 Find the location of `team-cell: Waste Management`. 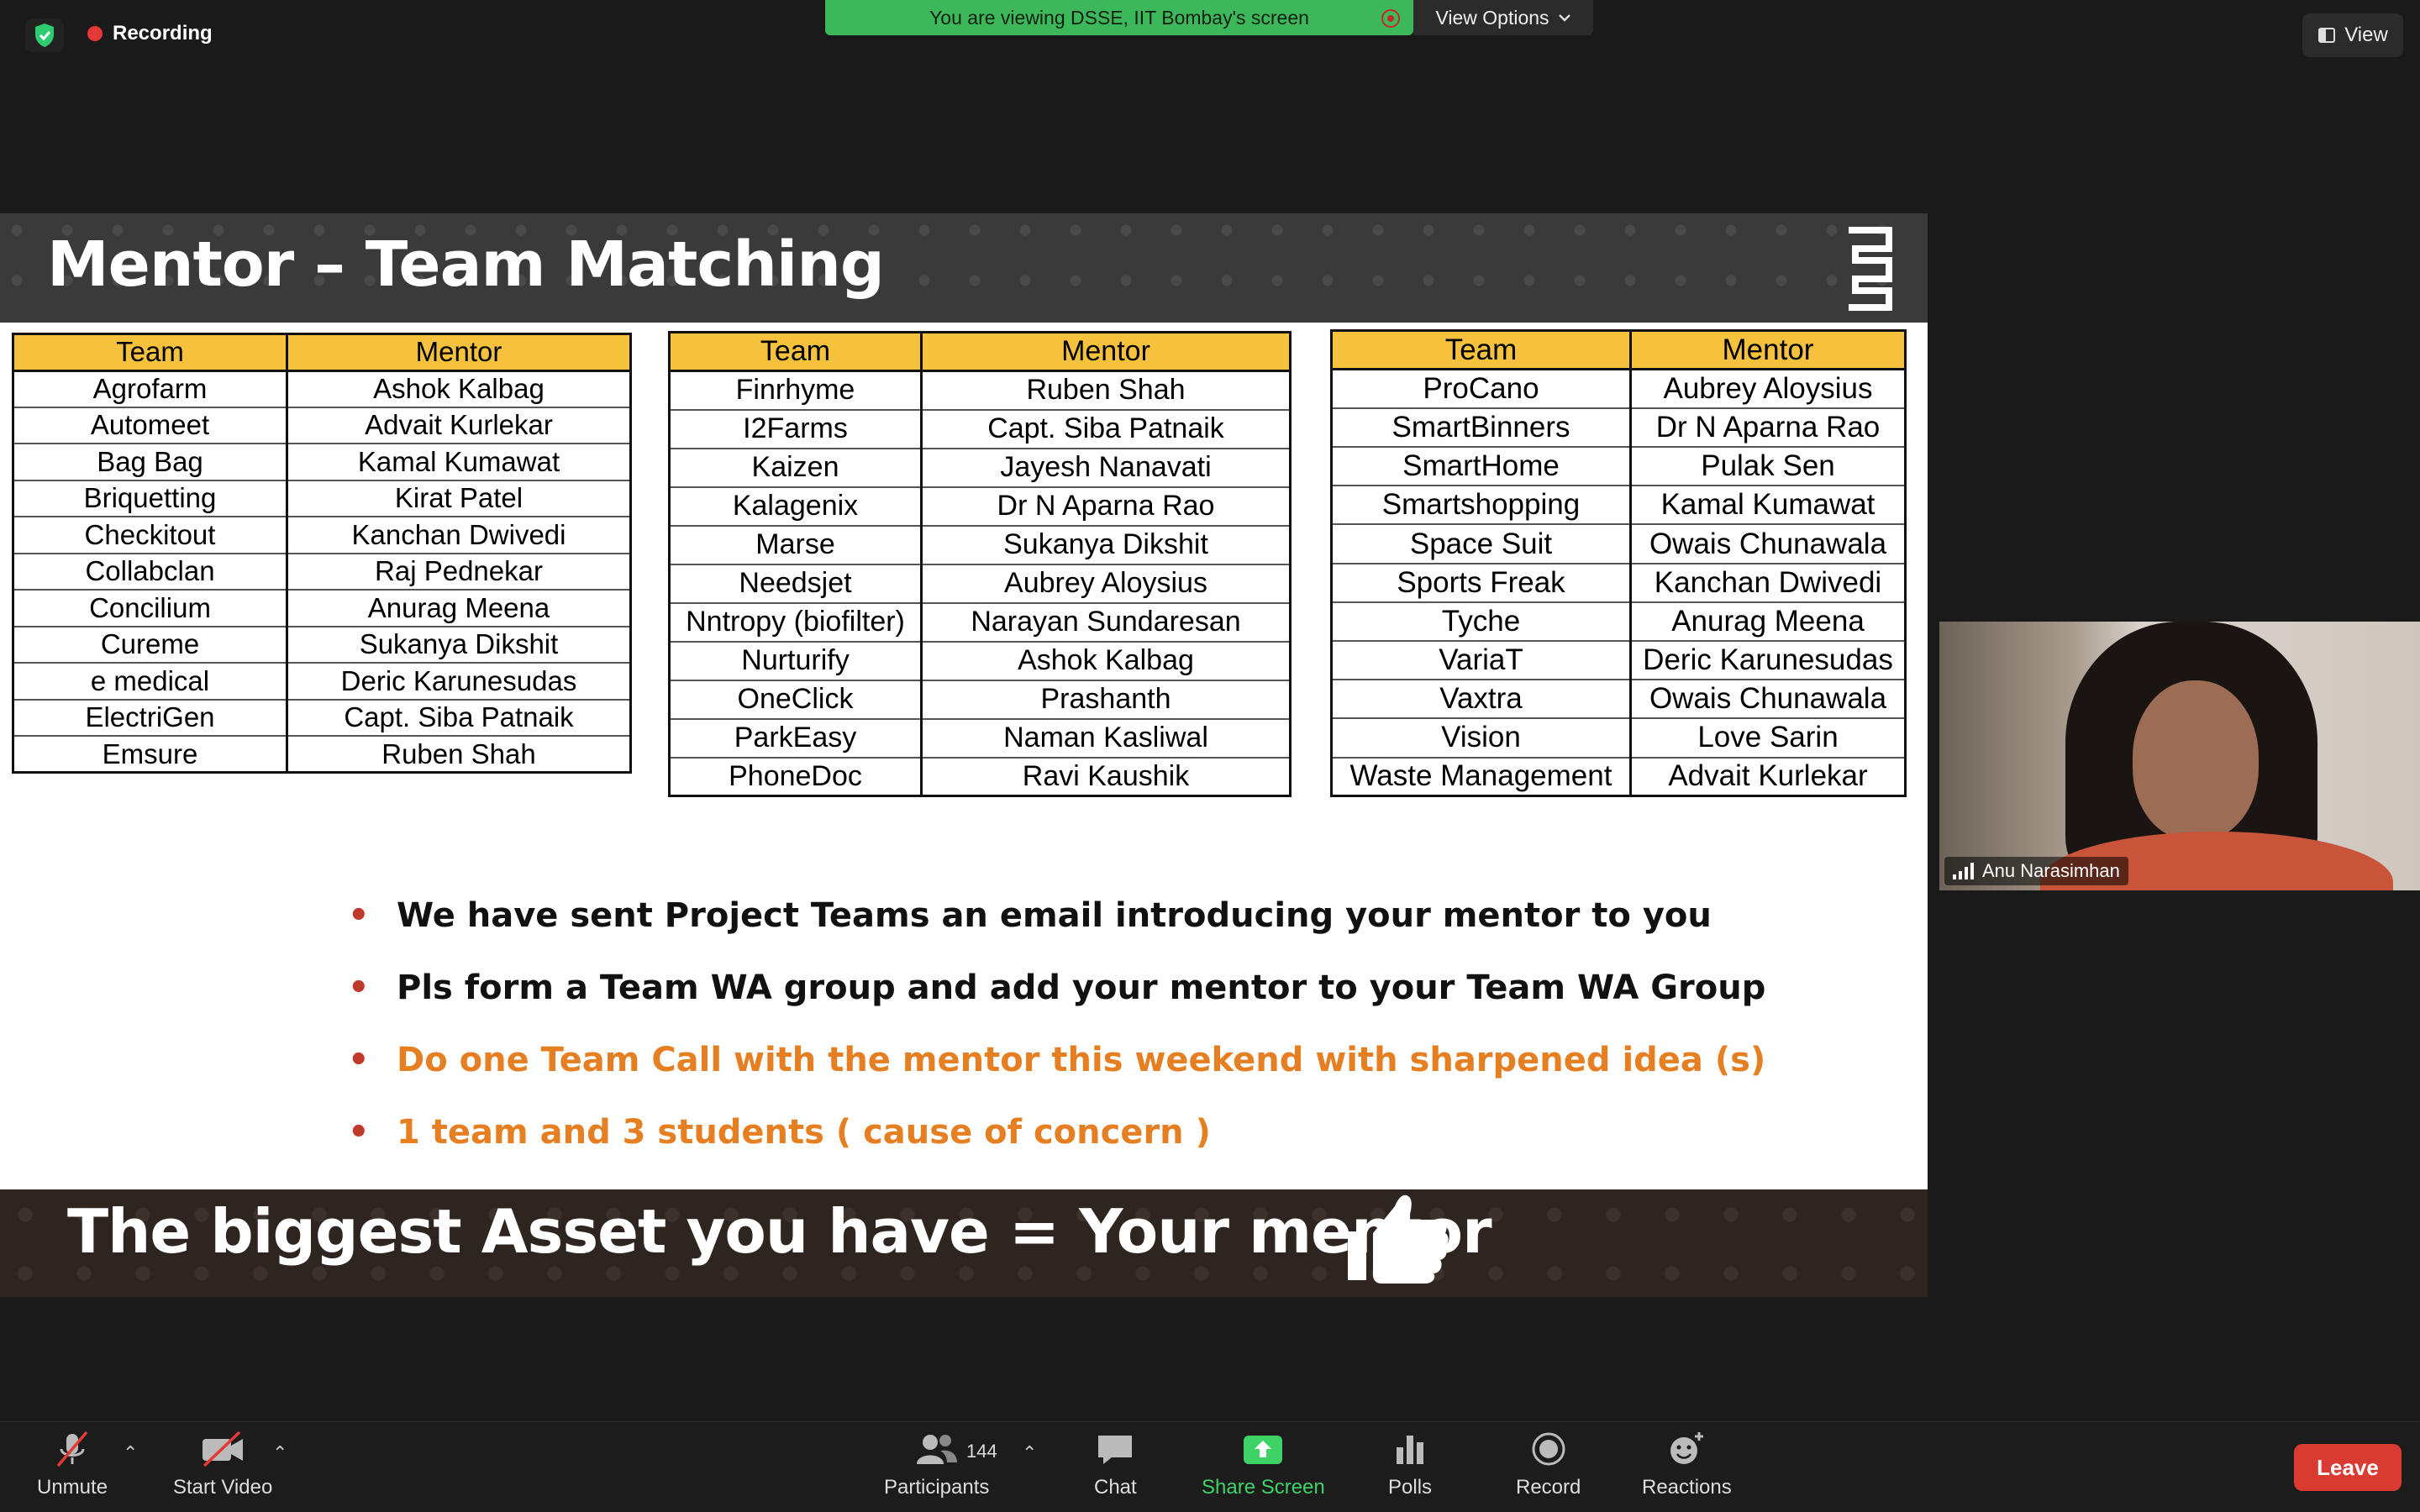

team-cell: Waste Management is located at coordinates (1481, 777).